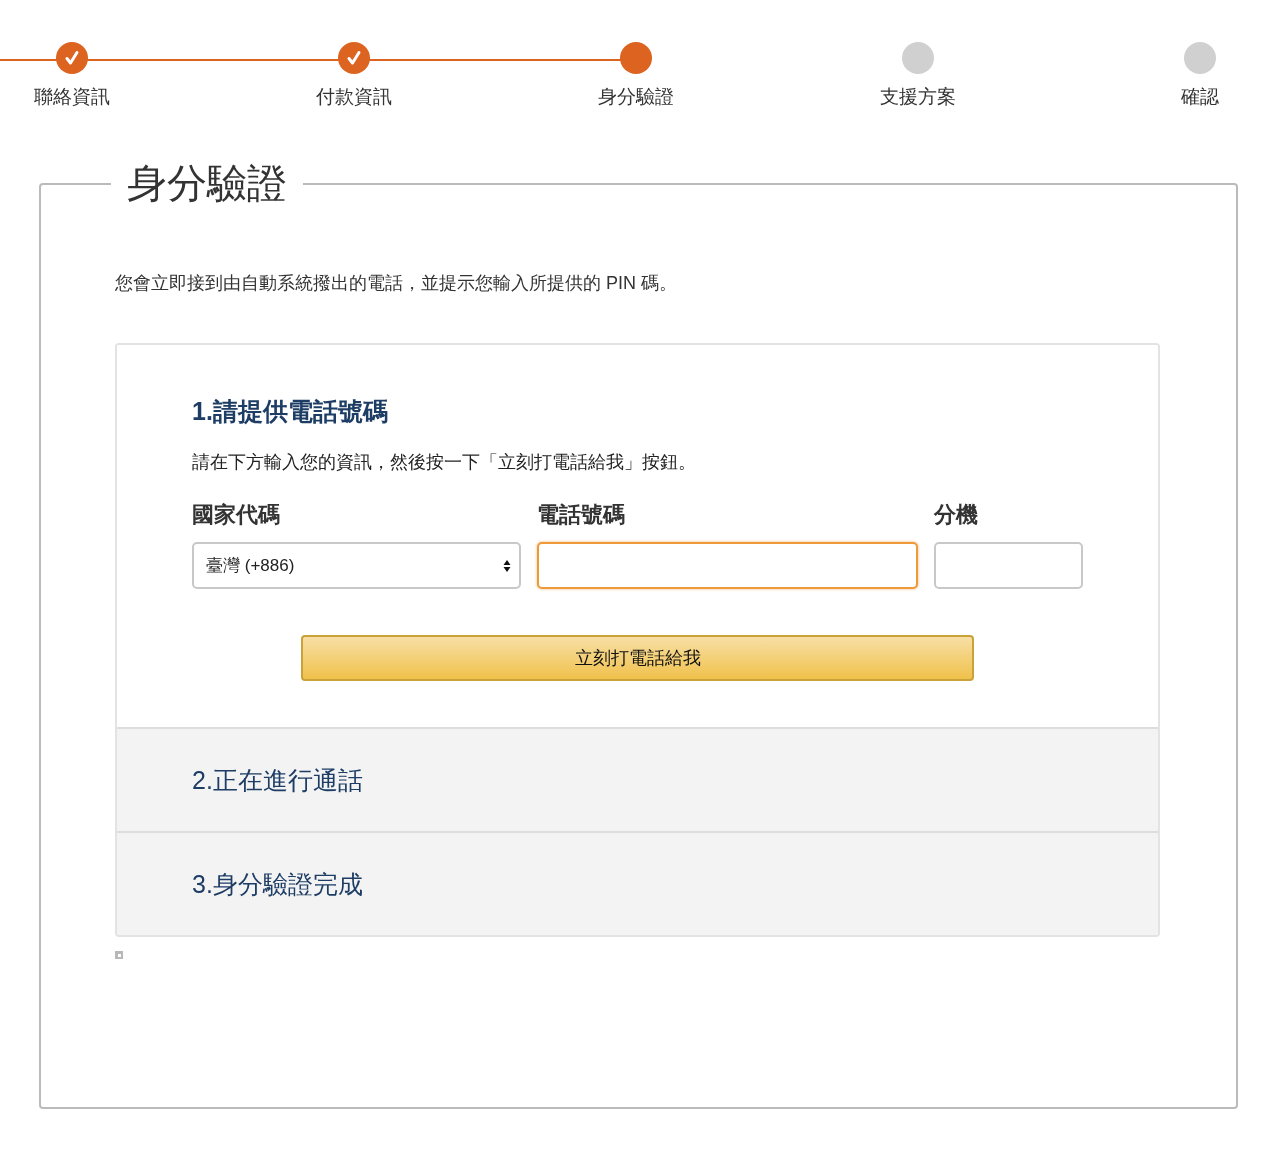 This screenshot has height=1176, width=1286. I want to click on section-title: 3.身分驗證完成, so click(277, 884).